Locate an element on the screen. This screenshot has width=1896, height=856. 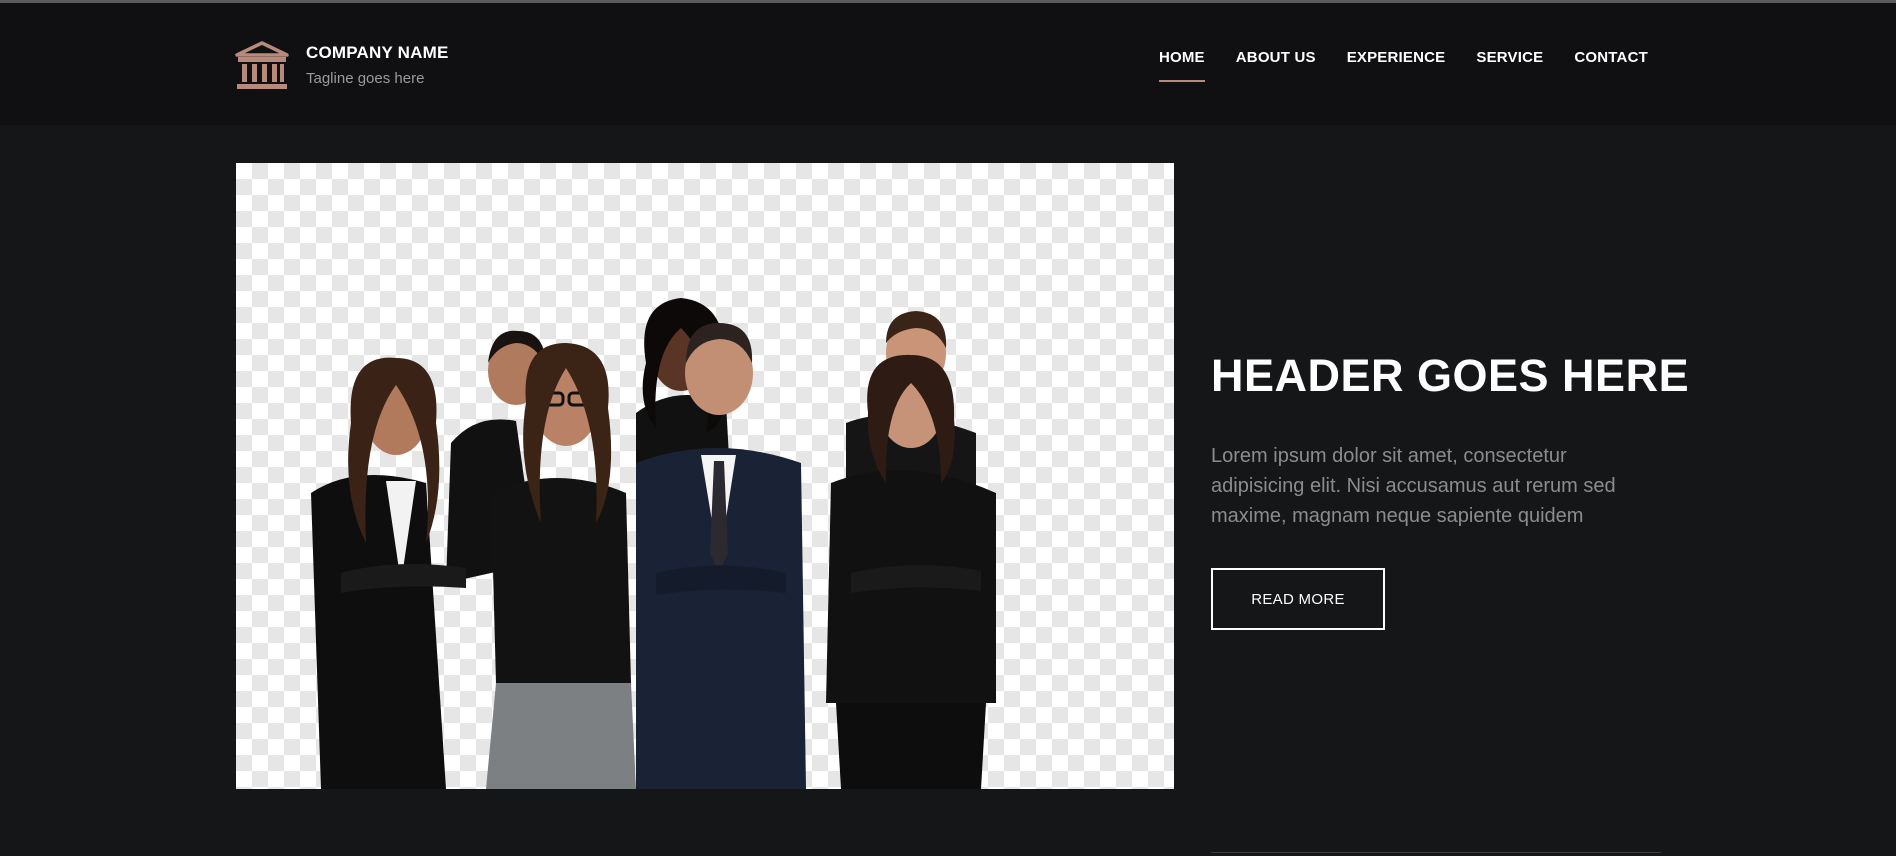
hero-title: HEADER GOES HERE is located at coordinates (1450, 375).